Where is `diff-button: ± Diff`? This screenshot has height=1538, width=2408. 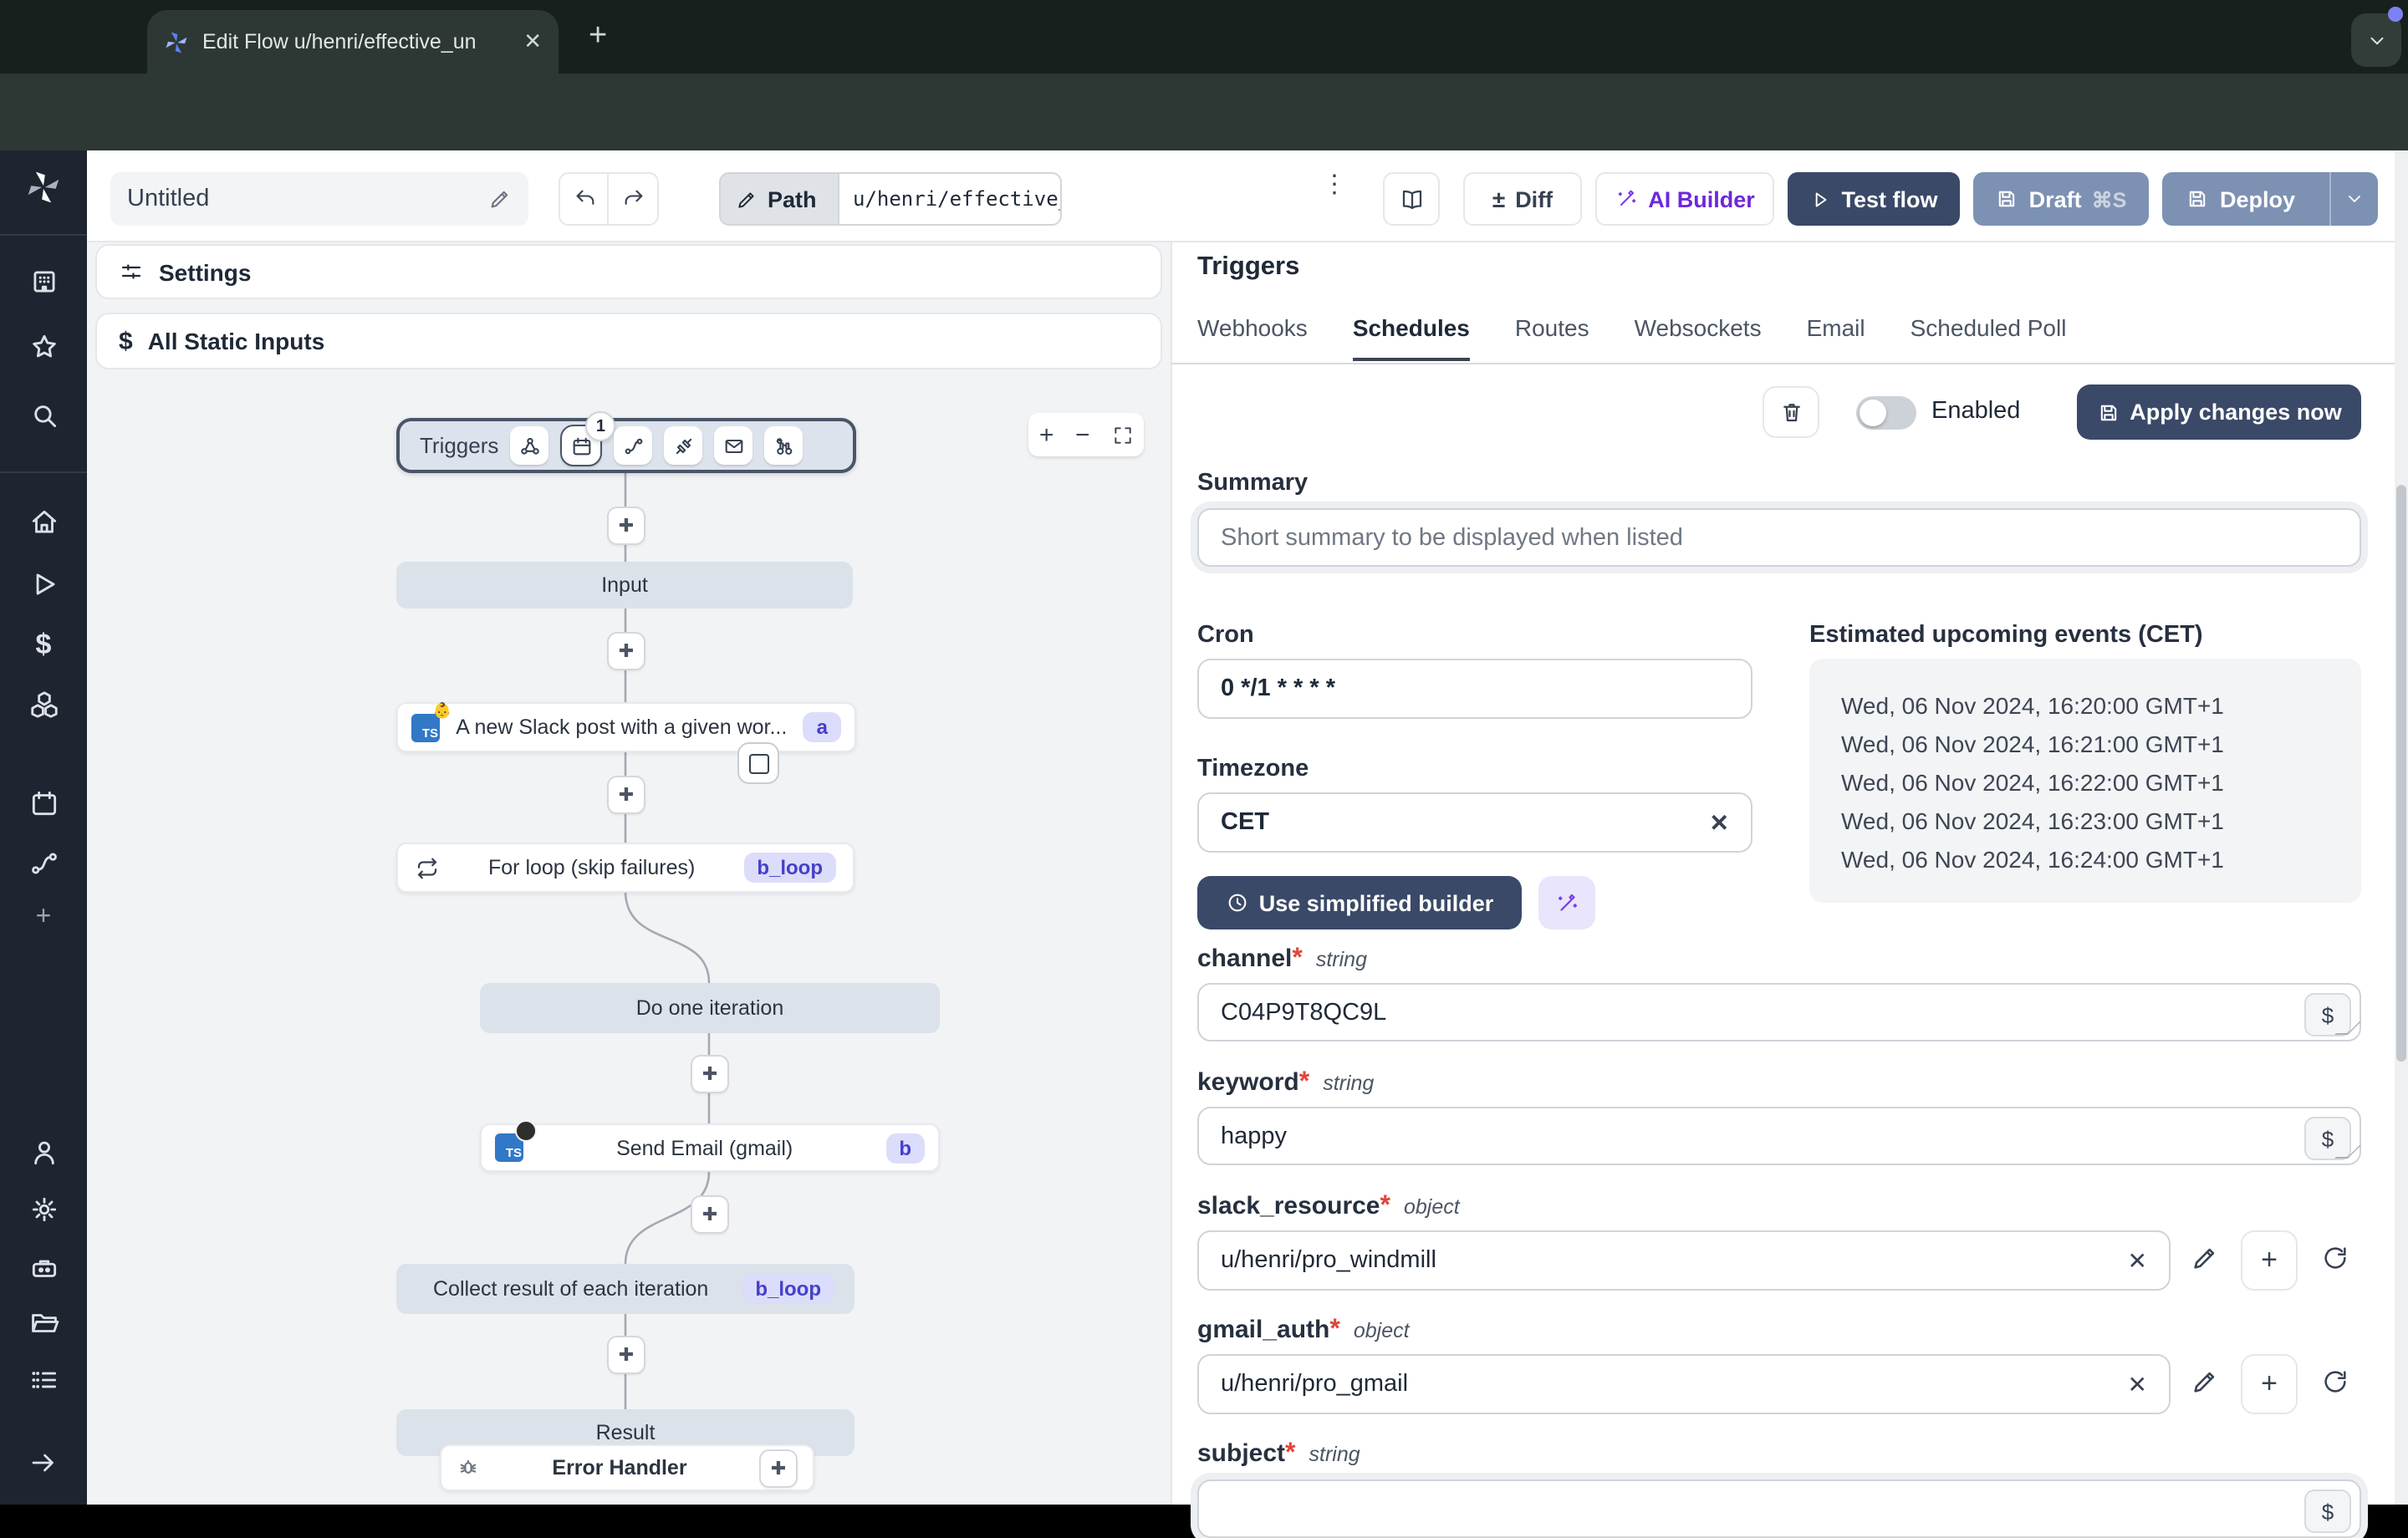
diff-button: ± Diff is located at coordinates (1522, 199).